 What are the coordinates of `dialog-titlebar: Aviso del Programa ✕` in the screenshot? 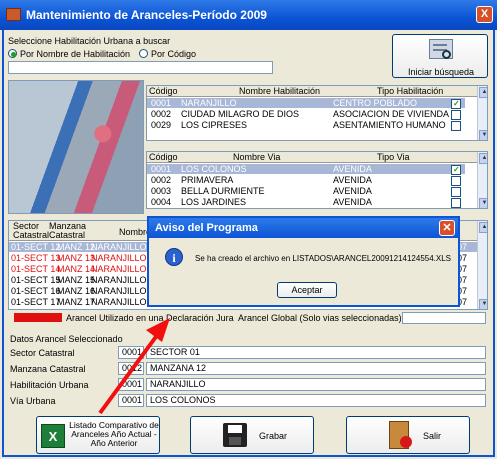 It's located at (303, 228).